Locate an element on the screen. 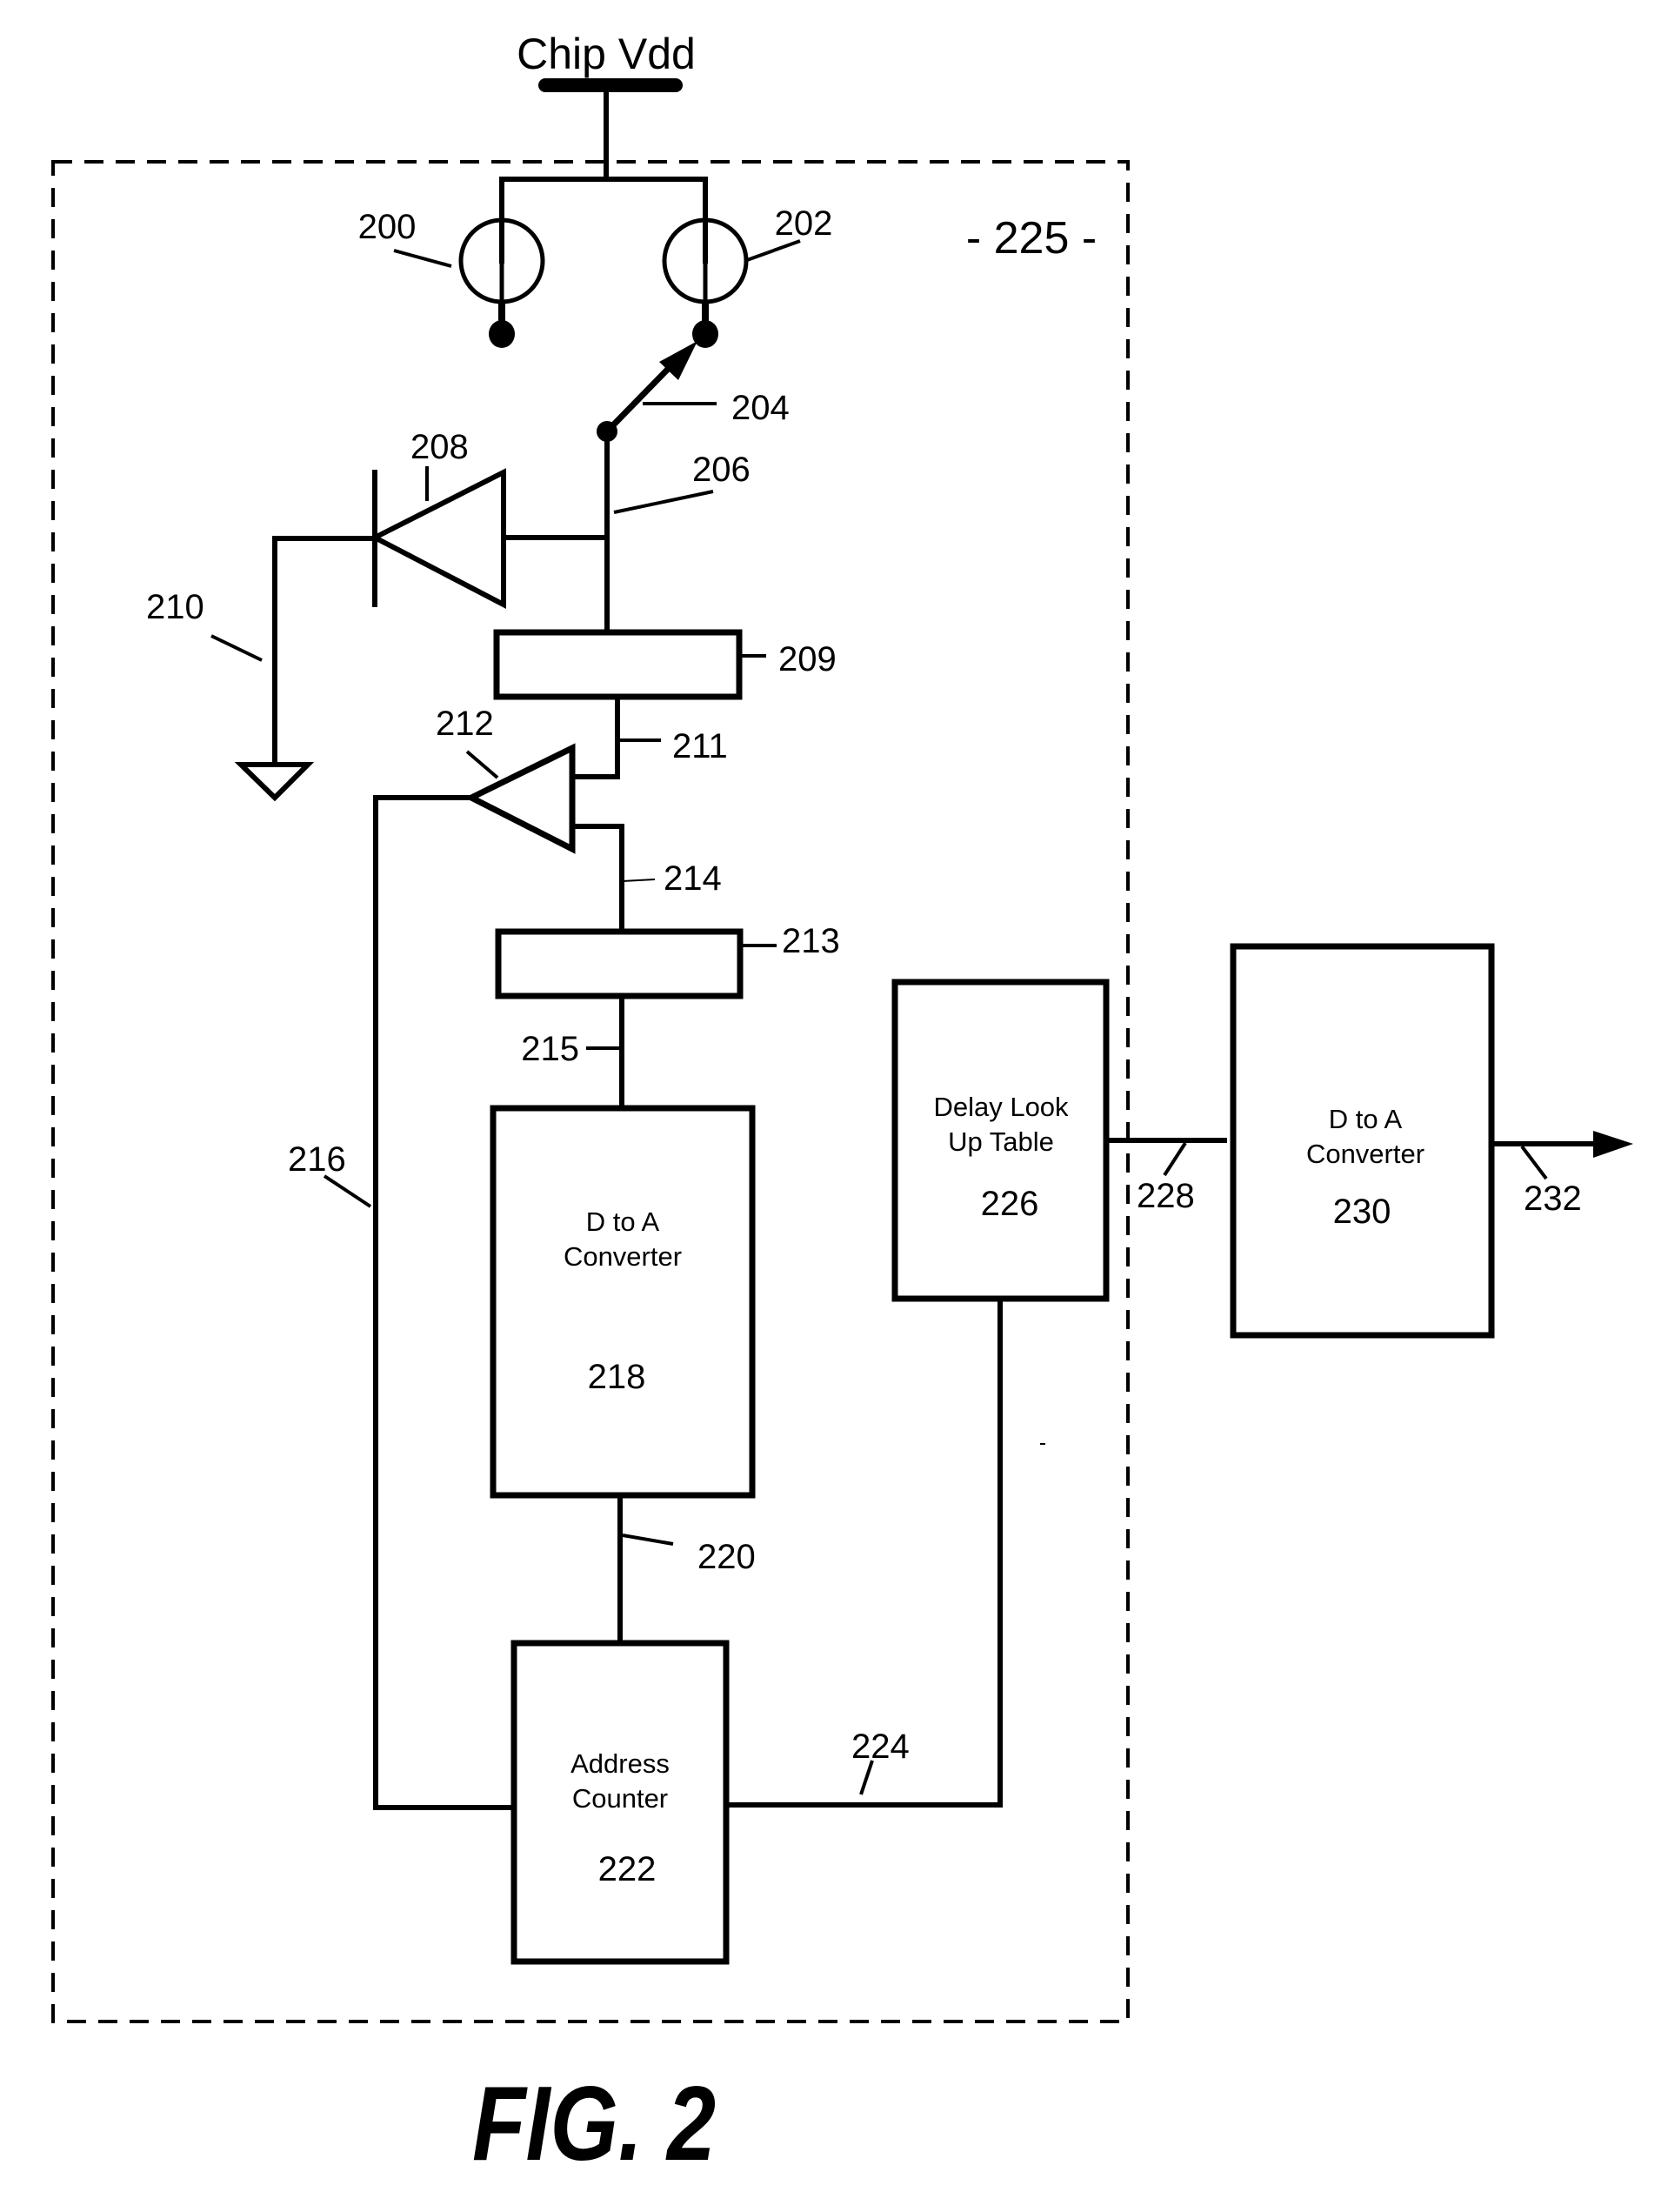 This screenshot has width=1668, height=2212. ref-label-232: 232 is located at coordinates (1553, 1199).